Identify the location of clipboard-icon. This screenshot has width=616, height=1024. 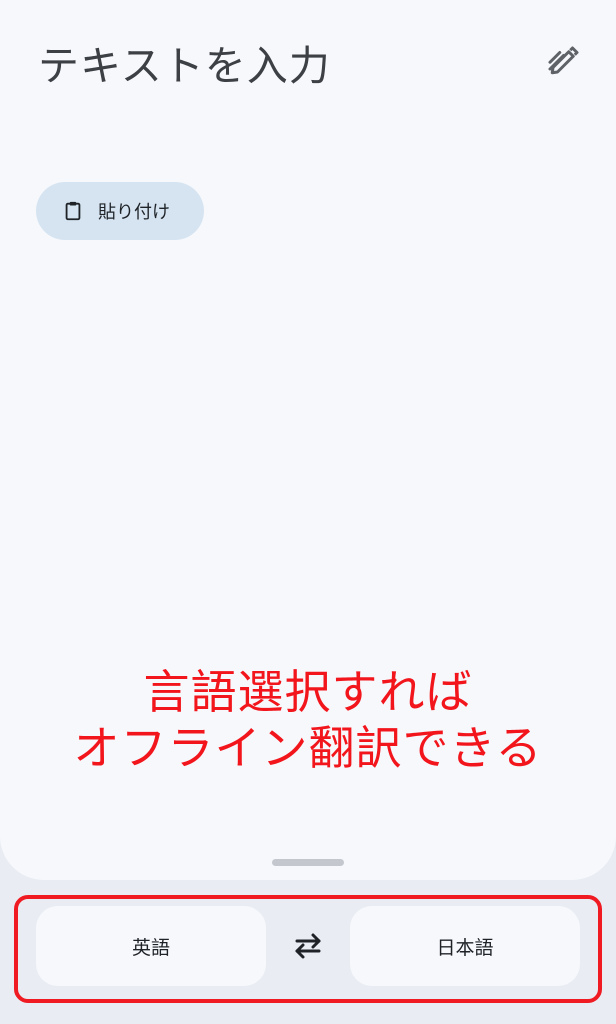
(73, 211).